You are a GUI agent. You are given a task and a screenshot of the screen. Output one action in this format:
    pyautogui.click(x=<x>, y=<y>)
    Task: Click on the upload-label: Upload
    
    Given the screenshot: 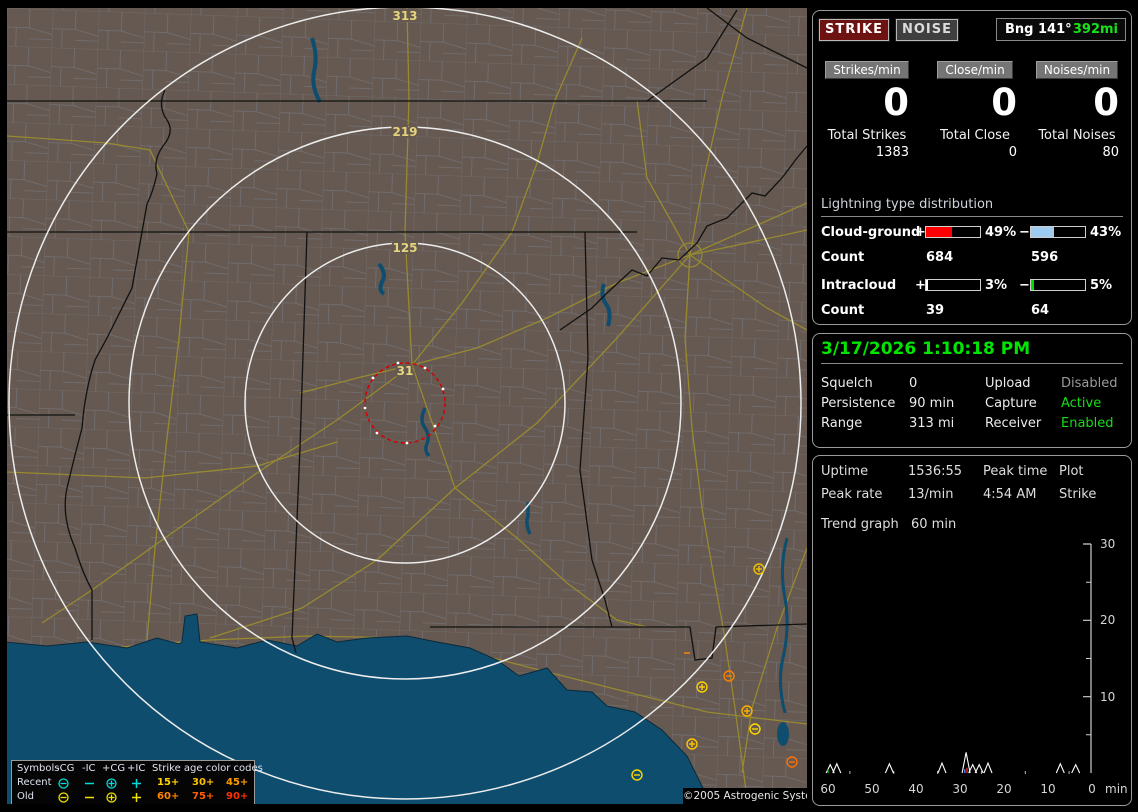 What is the action you would take?
    pyautogui.click(x=1008, y=383)
    